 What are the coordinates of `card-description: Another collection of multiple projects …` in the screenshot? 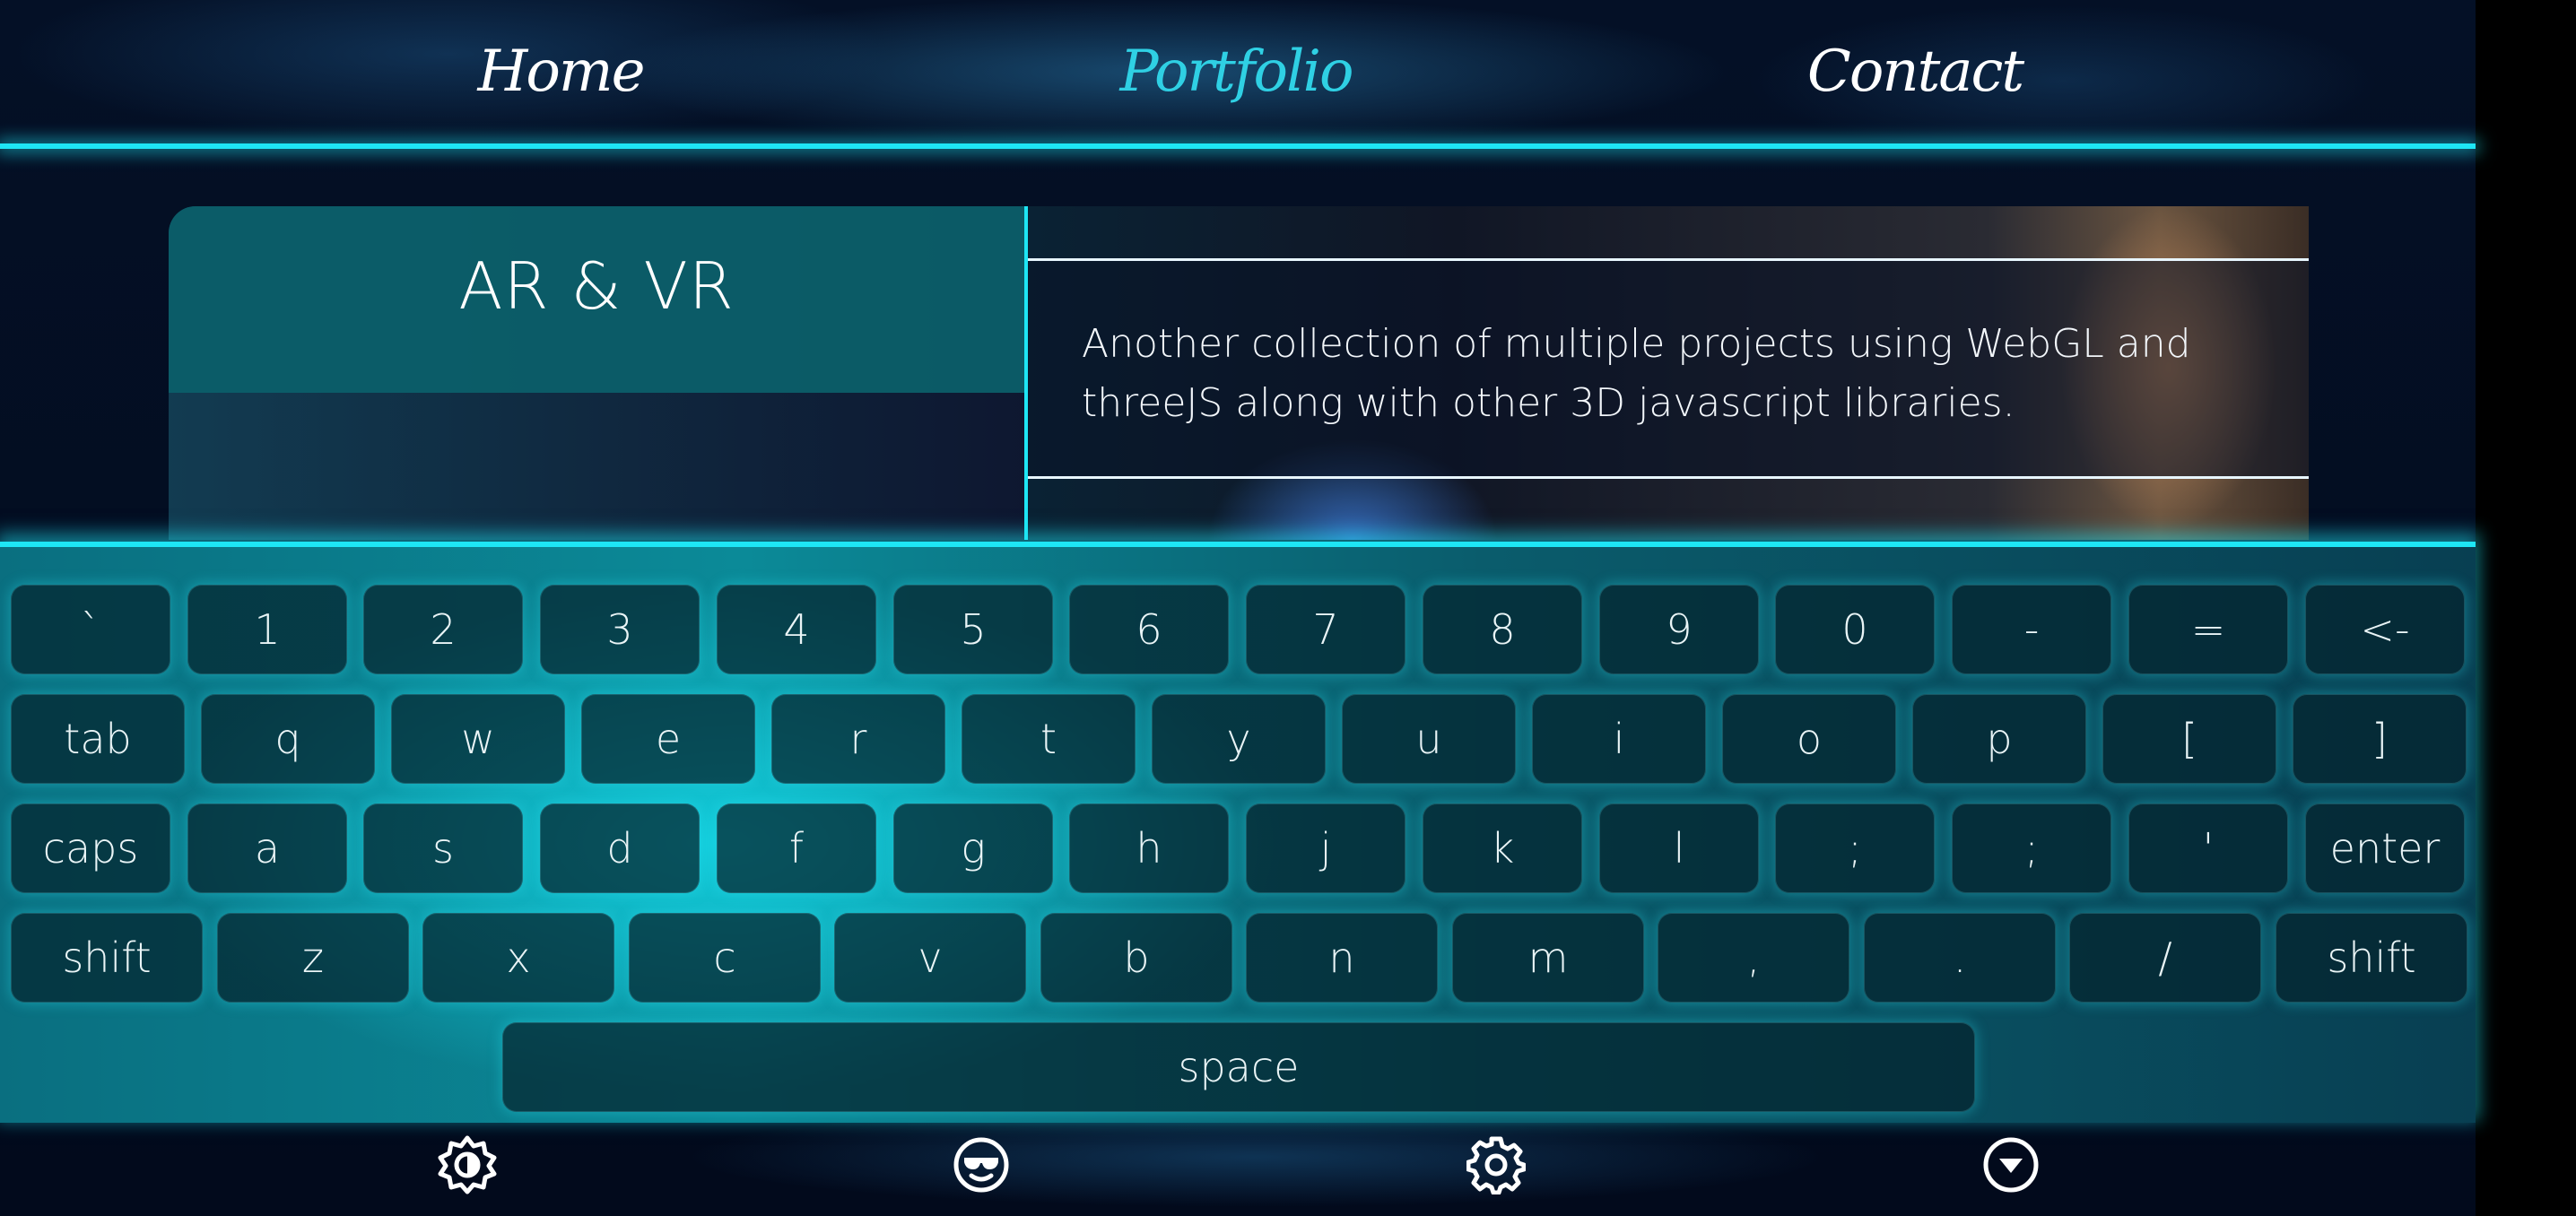 It's located at (1636, 373).